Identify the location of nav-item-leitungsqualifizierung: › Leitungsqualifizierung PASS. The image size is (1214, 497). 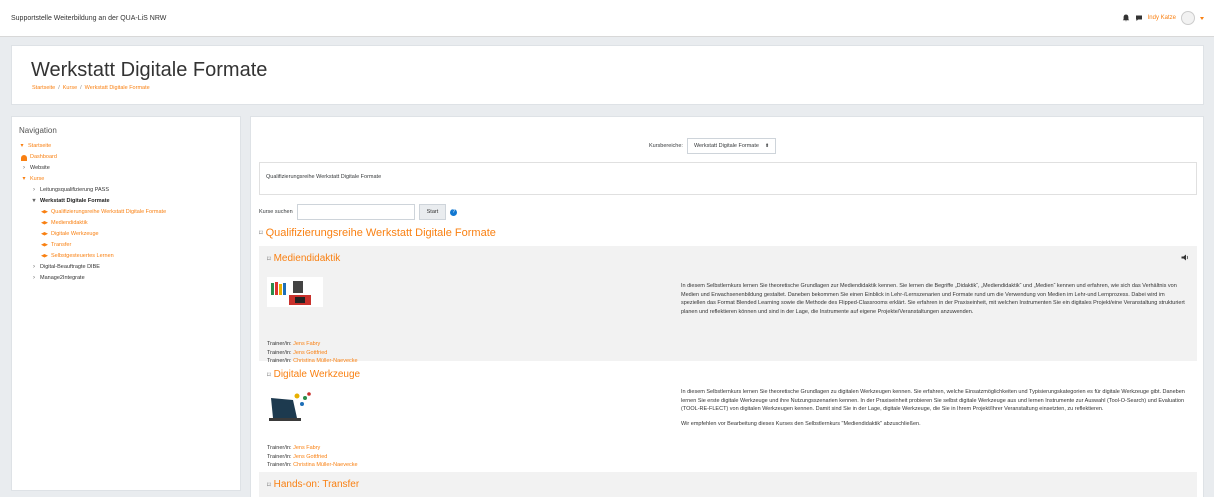
(92, 190).